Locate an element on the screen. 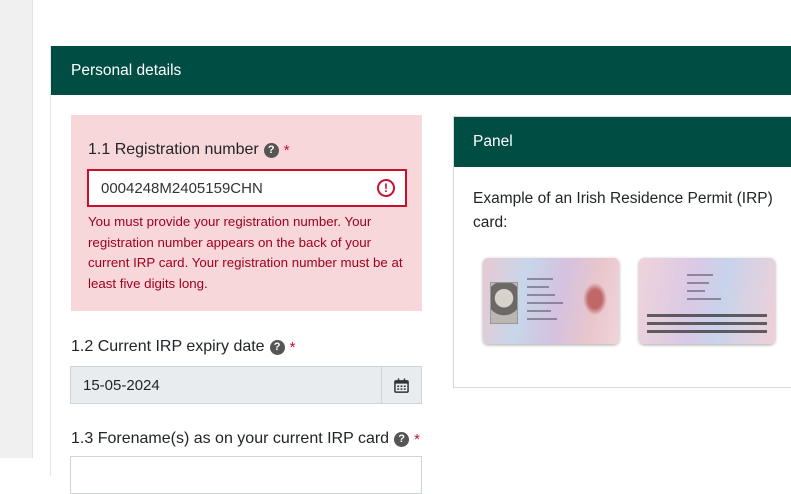 This screenshot has width=791, height=494. card-header: Personal details is located at coordinates (421, 70).